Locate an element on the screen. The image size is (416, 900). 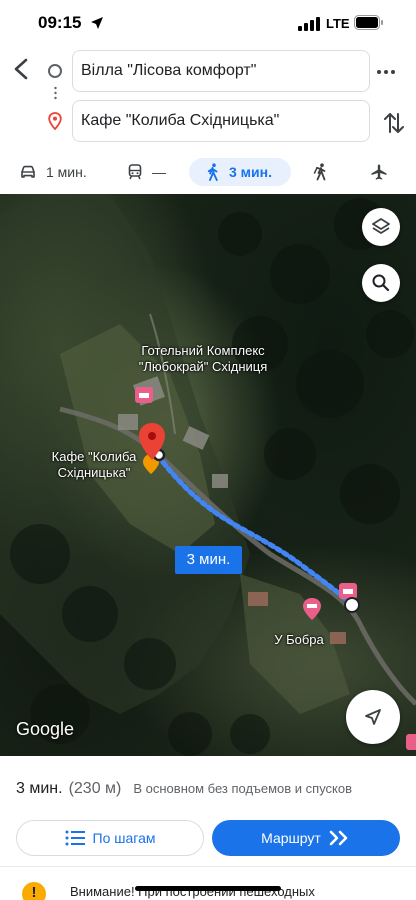
locate-button is located at coordinates (373, 717).